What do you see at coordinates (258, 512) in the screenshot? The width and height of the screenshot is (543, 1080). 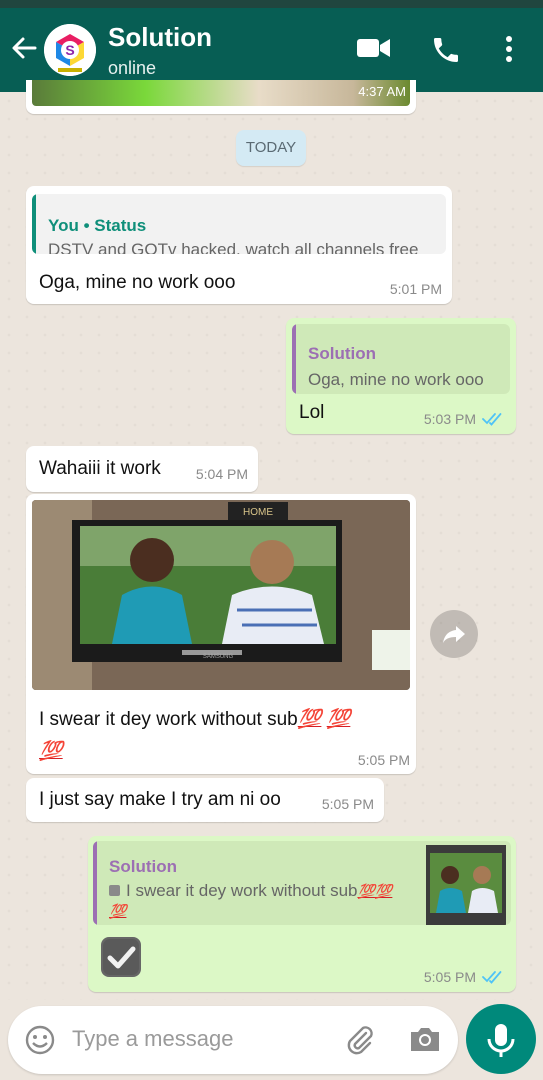 I see `svg-text: HOME` at bounding box center [258, 512].